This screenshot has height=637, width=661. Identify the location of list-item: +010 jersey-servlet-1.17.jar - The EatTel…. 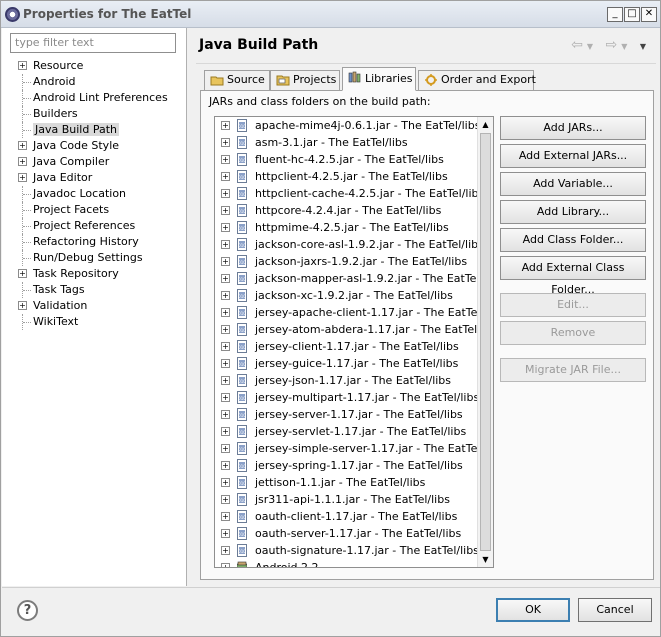
(354, 431).